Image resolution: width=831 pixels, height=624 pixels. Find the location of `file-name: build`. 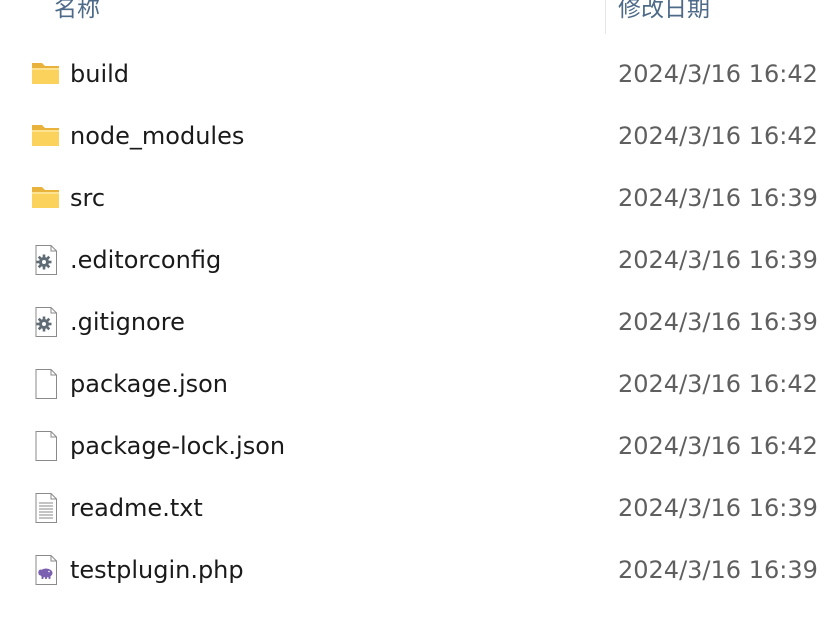

file-name: build is located at coordinates (100, 74).